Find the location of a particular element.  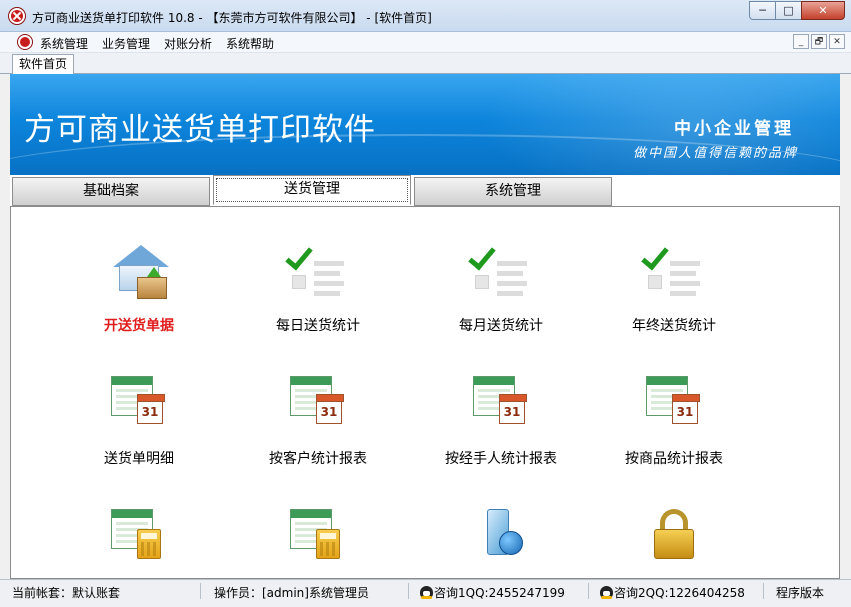

status-qq1: 咨询1QQ:2455247199 is located at coordinates (492, 592).